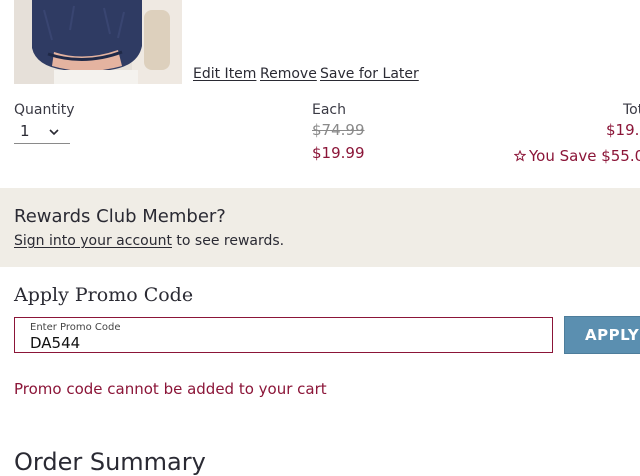 Image resolution: width=640 pixels, height=476 pixels. I want to click on you-save-text: You Save $55.0, so click(576, 156).